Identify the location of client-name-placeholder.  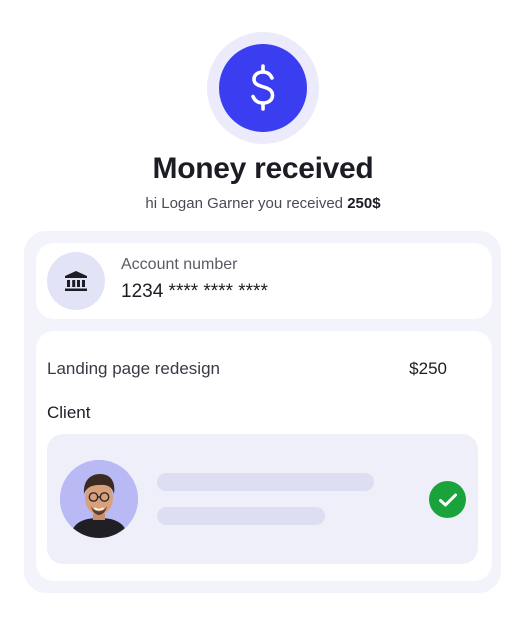
(265, 482).